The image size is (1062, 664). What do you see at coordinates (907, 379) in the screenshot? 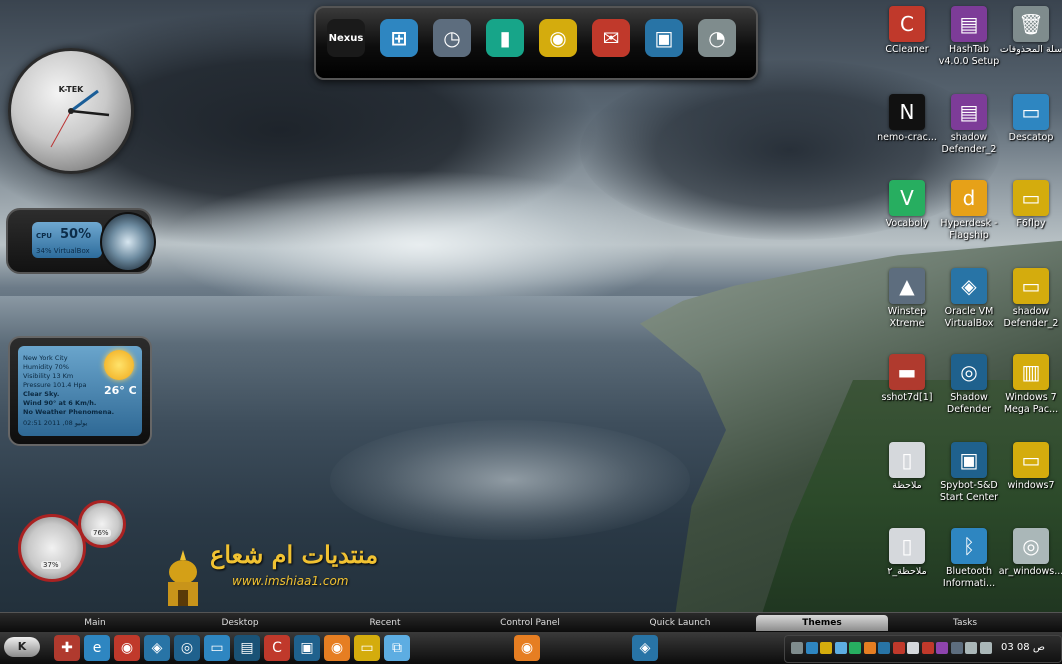
I see `desktop-icon-sshot: ▬ sshot7d[1]` at bounding box center [907, 379].